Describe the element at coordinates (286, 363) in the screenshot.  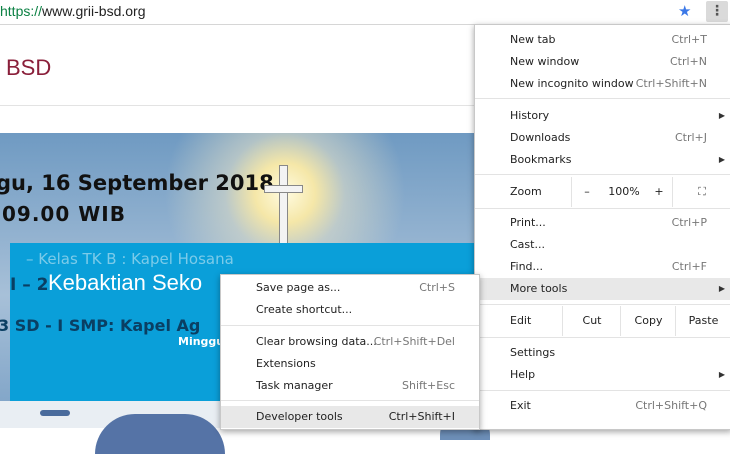
I see `menu-label: Extensions` at that location.